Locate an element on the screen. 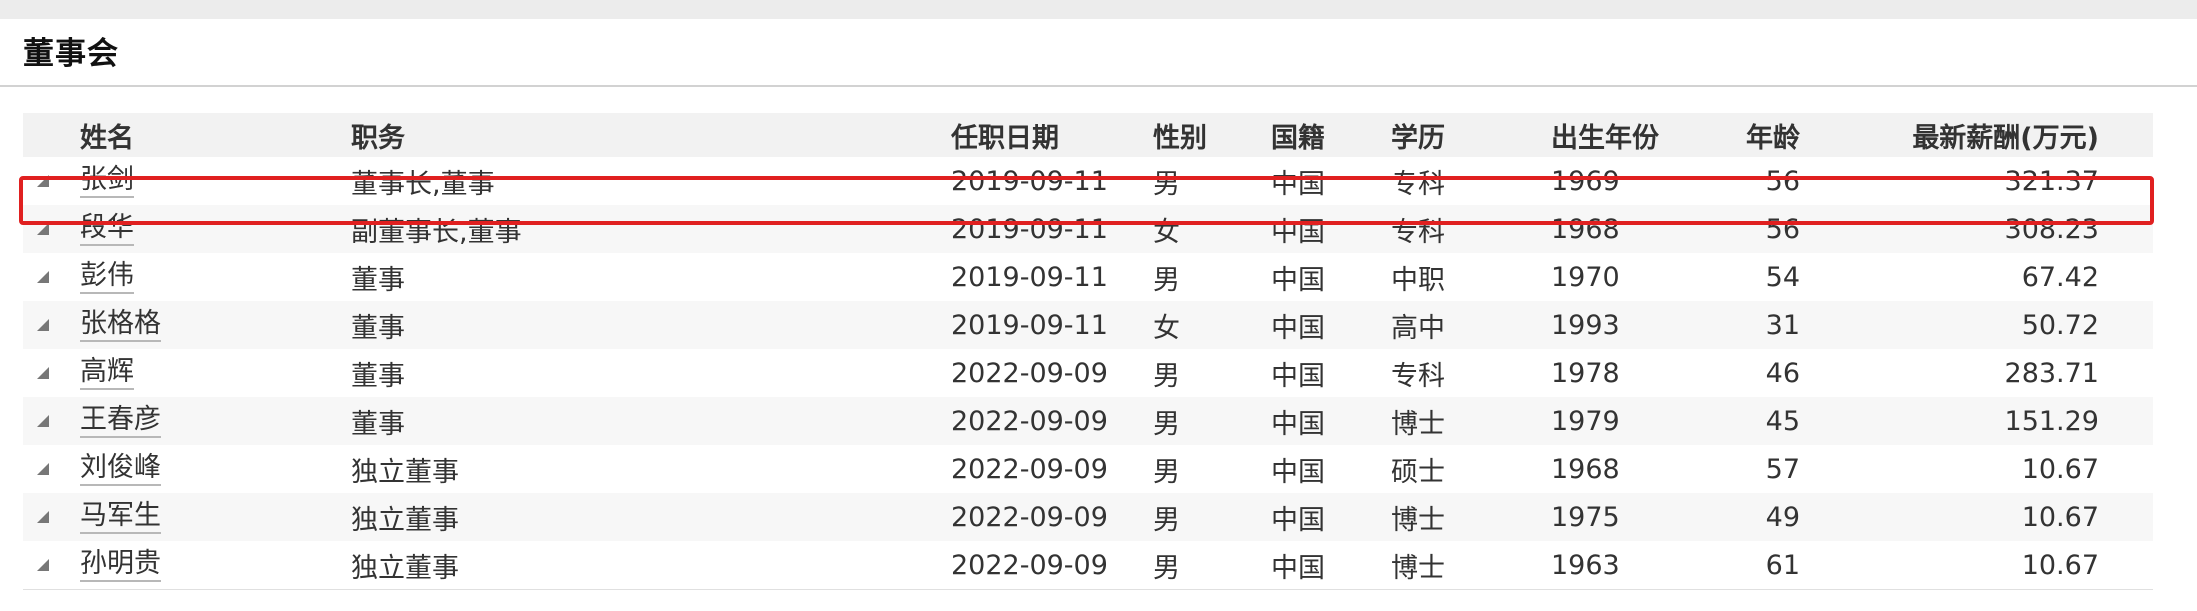 The width and height of the screenshot is (2197, 611). director-name-cell: 段华 is located at coordinates (200, 229).